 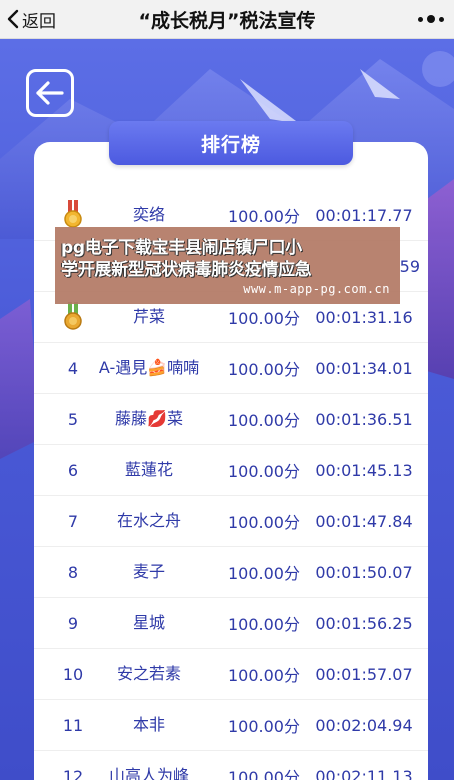 I want to click on row-rank: 12, so click(x=73, y=773).